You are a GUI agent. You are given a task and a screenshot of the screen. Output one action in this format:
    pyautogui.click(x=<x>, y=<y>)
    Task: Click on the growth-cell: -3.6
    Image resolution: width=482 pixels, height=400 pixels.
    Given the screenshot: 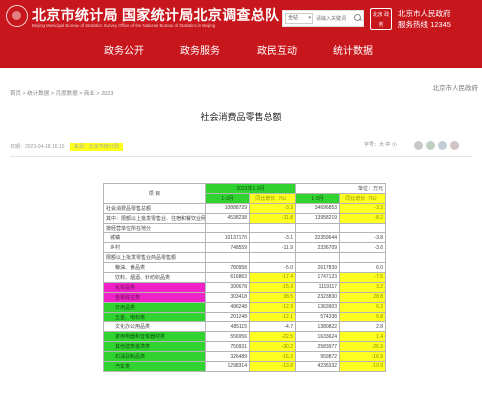 What is the action you would take?
    pyautogui.click(x=363, y=248)
    